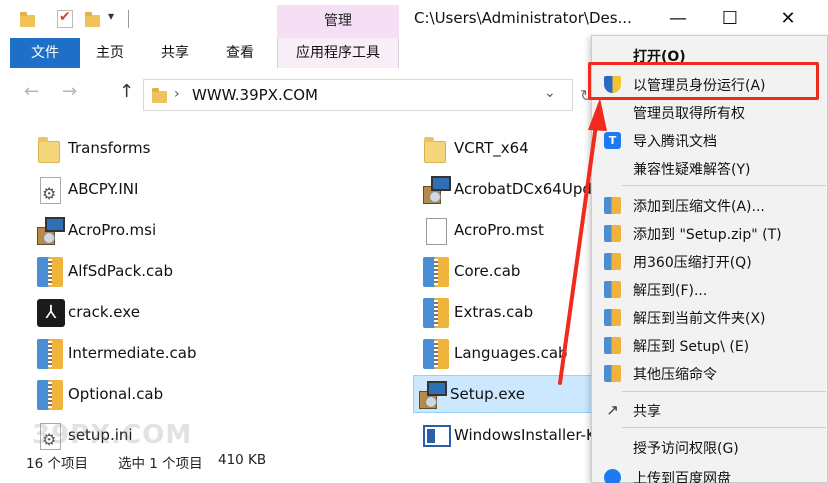  I want to click on close-button: ✕, so click(788, 19).